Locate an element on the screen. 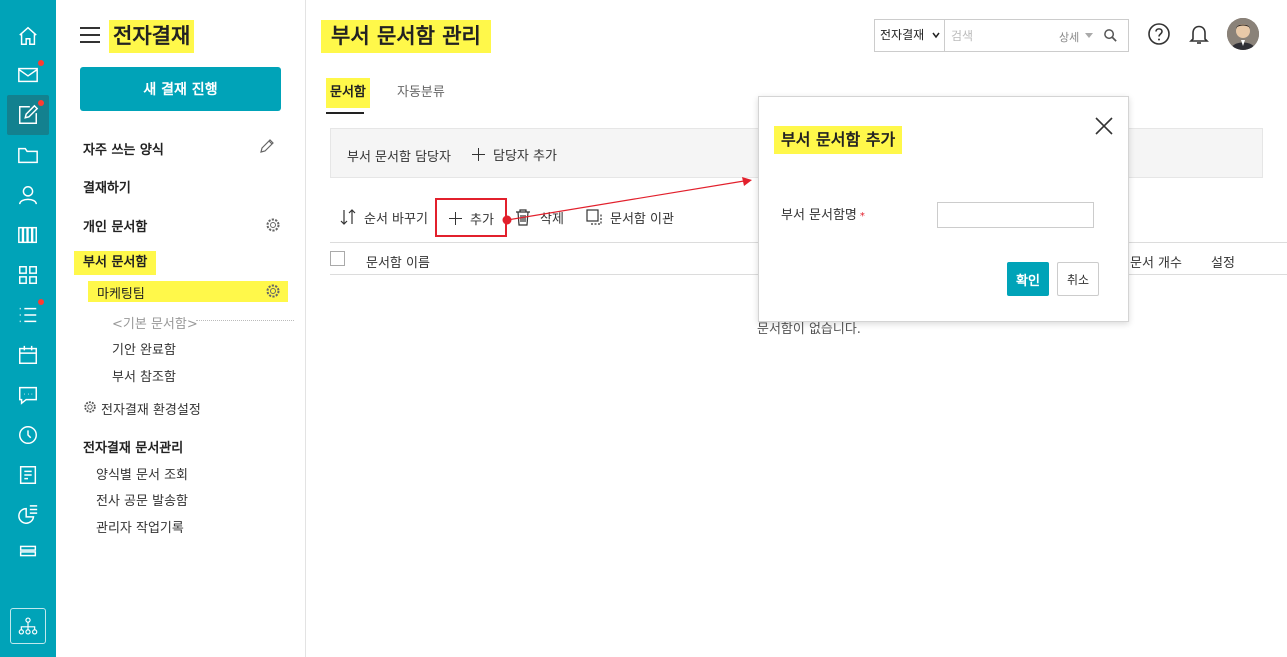 Image resolution: width=1287 pixels, height=657 pixels. search-input is located at coordinates (1001, 35).